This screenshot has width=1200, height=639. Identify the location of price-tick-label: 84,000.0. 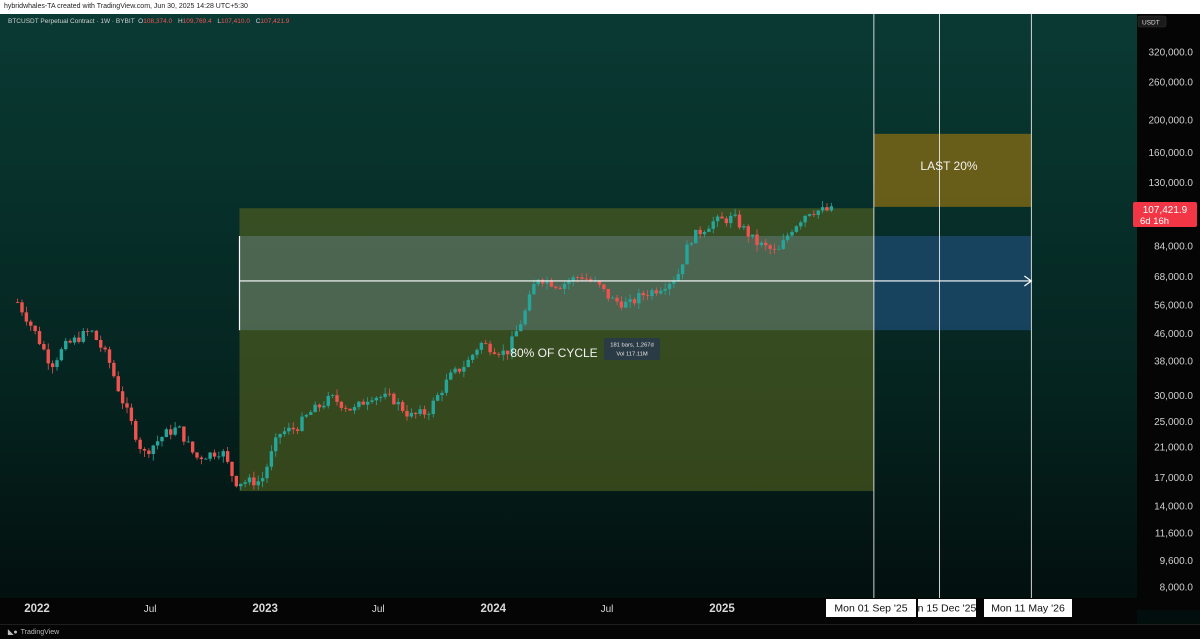
(1173, 246).